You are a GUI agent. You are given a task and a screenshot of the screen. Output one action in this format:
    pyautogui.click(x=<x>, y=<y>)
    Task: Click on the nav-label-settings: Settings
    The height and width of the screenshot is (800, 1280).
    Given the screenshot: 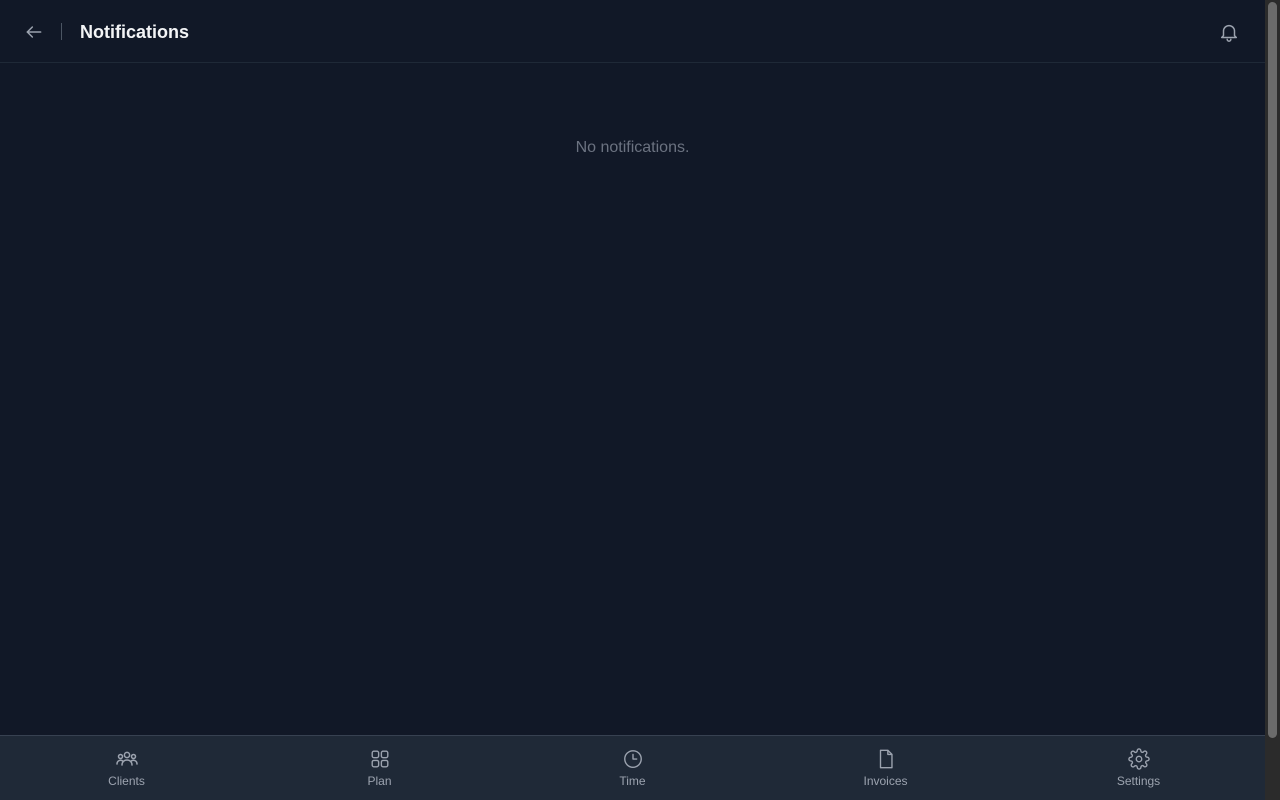 What is the action you would take?
    pyautogui.click(x=1138, y=781)
    